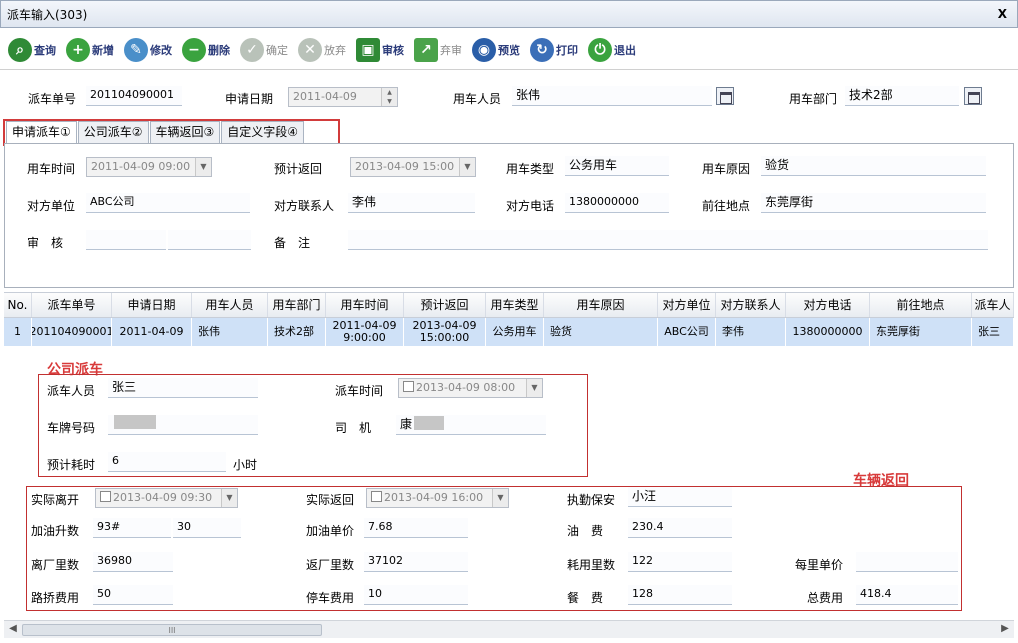 The height and width of the screenshot is (643, 1018). Describe the element at coordinates (585, 531) in the screenshot. I see `fuel-fee-label: 油 费` at that location.